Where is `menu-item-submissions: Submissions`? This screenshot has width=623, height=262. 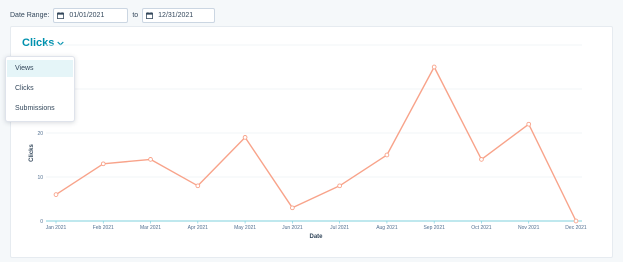 menu-item-submissions: Submissions is located at coordinates (40, 108).